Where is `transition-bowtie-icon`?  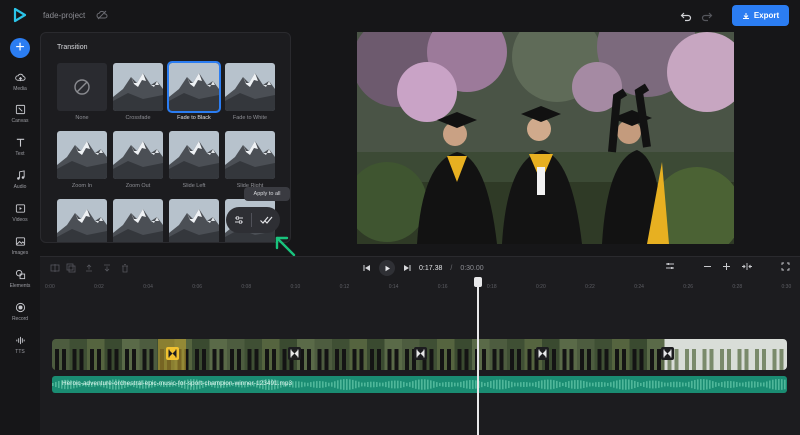 transition-bowtie-icon is located at coordinates (667, 353).